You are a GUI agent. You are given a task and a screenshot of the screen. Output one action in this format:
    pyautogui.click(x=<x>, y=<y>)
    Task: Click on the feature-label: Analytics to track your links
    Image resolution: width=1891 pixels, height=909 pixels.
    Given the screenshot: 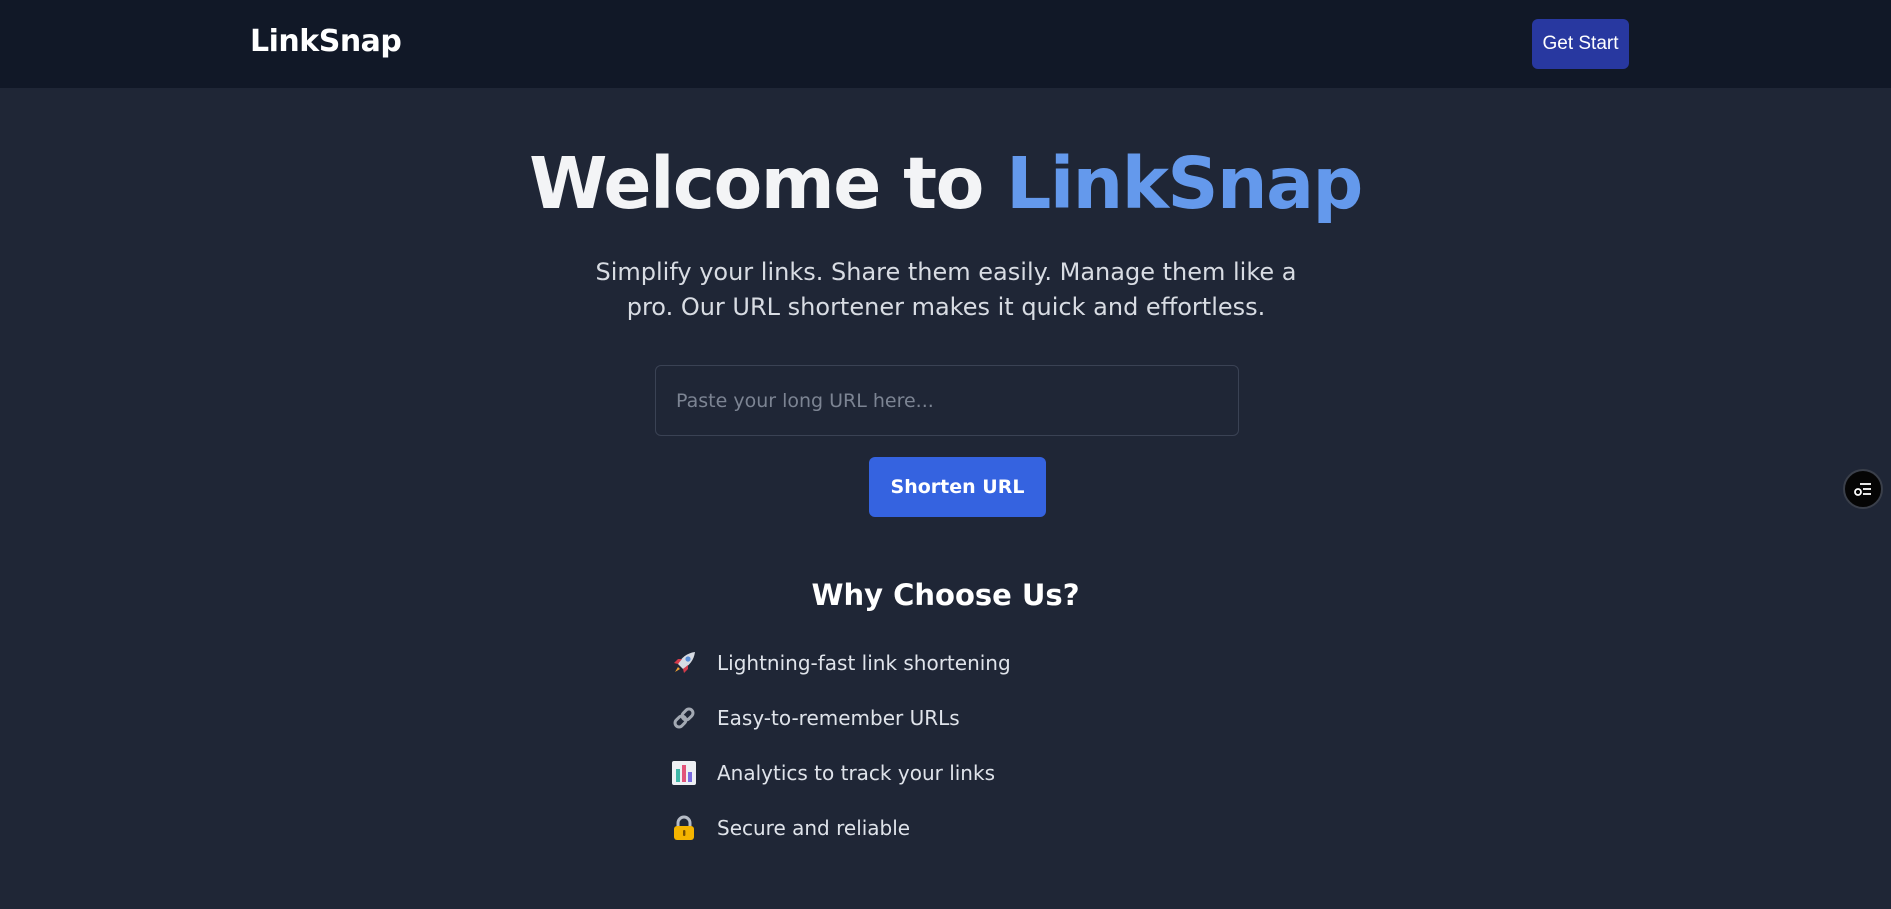 What is the action you would take?
    pyautogui.click(x=856, y=772)
    